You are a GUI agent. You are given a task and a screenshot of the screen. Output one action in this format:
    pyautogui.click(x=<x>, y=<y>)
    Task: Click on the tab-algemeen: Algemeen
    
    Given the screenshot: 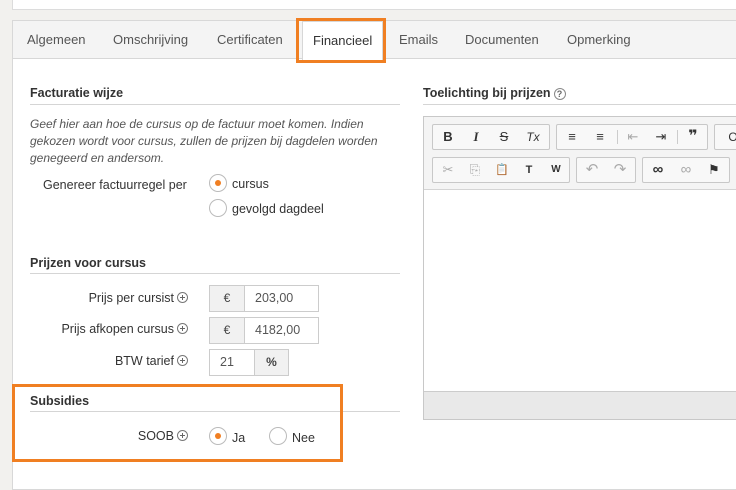 What is the action you would take?
    pyautogui.click(x=56, y=40)
    